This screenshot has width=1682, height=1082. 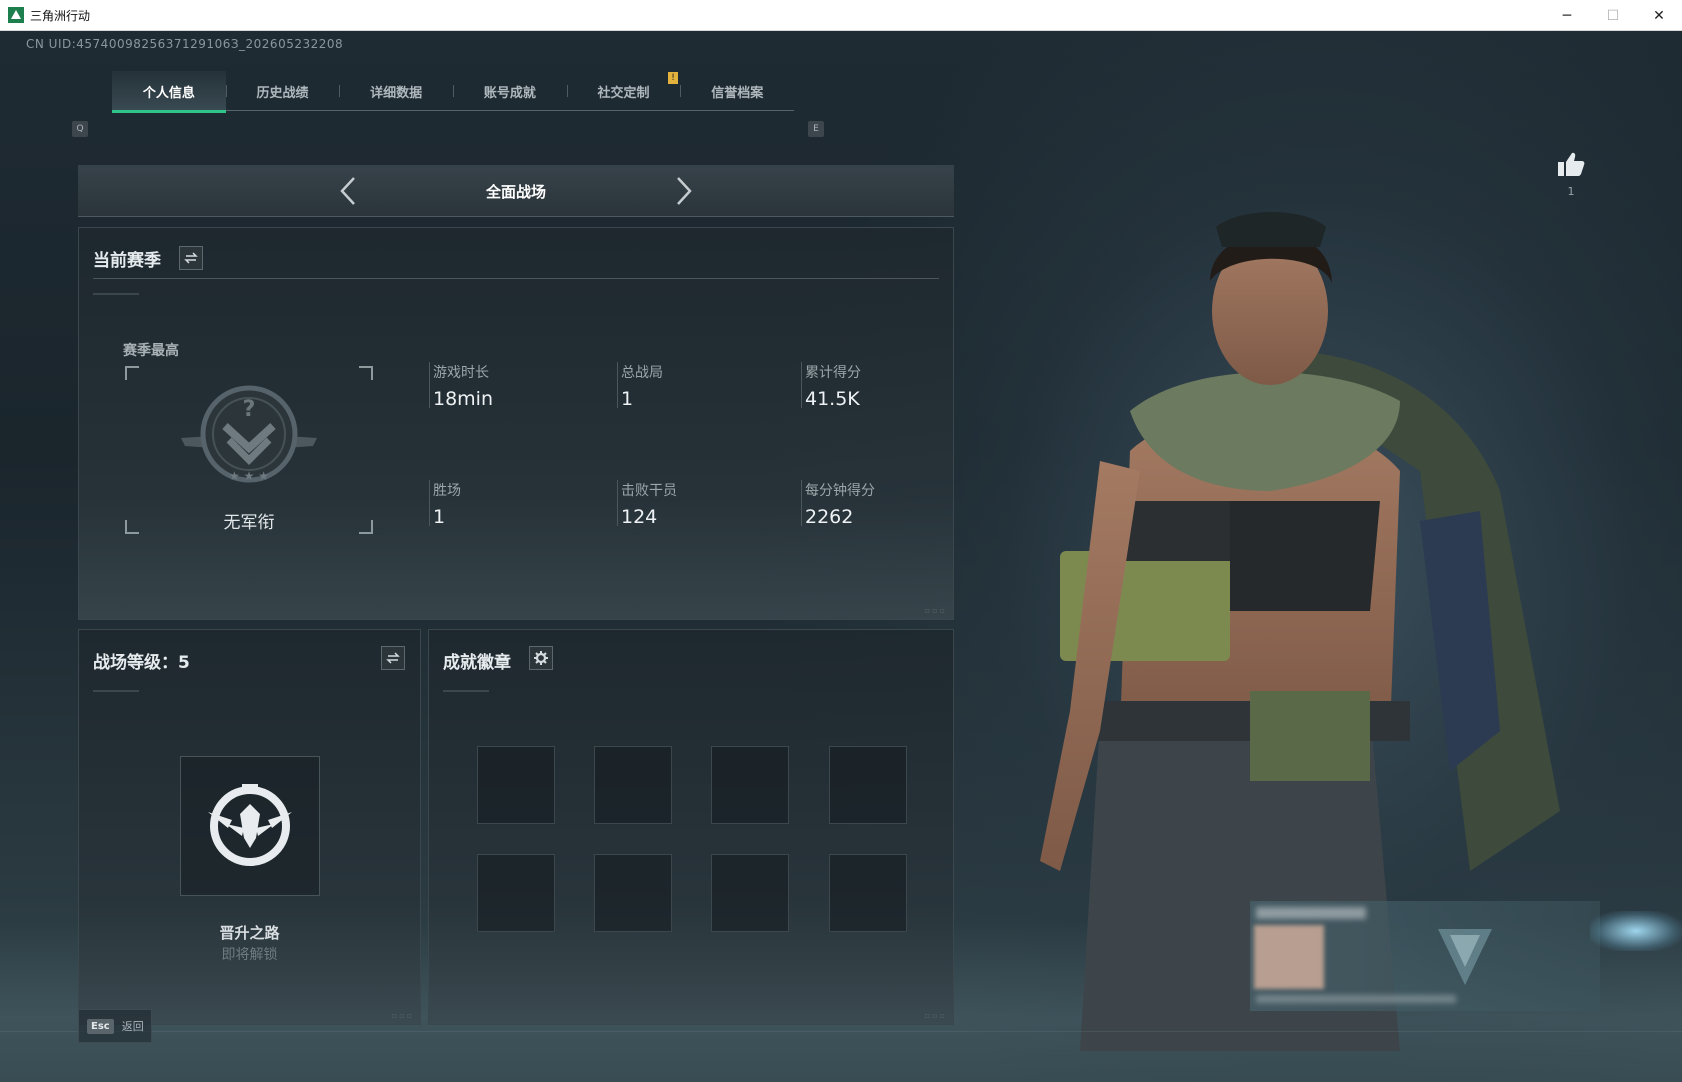 I want to click on tab-profile: 个人信息, so click(x=169, y=92).